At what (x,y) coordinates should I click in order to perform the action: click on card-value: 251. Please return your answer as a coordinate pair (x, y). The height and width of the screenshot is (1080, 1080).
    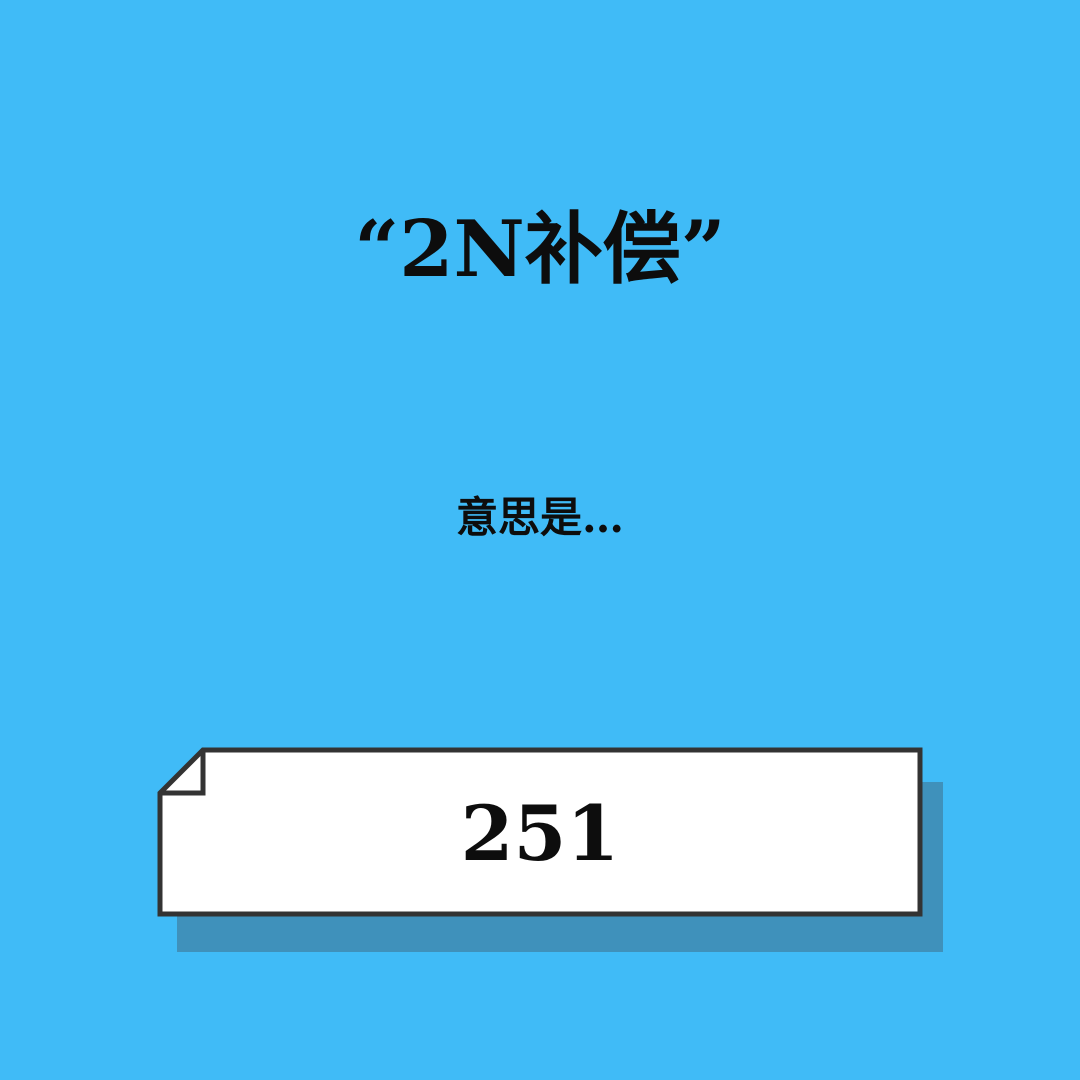
    Looking at the image, I should click on (540, 833).